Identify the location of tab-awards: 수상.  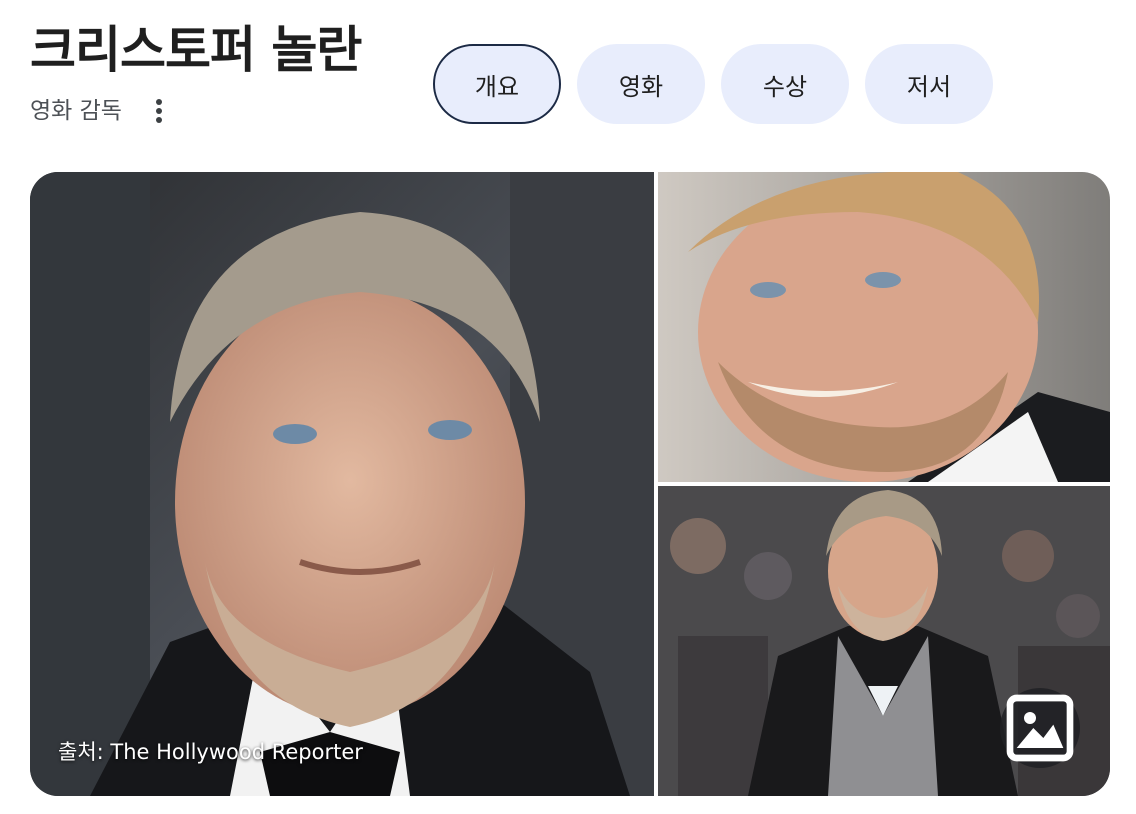
(785, 84).